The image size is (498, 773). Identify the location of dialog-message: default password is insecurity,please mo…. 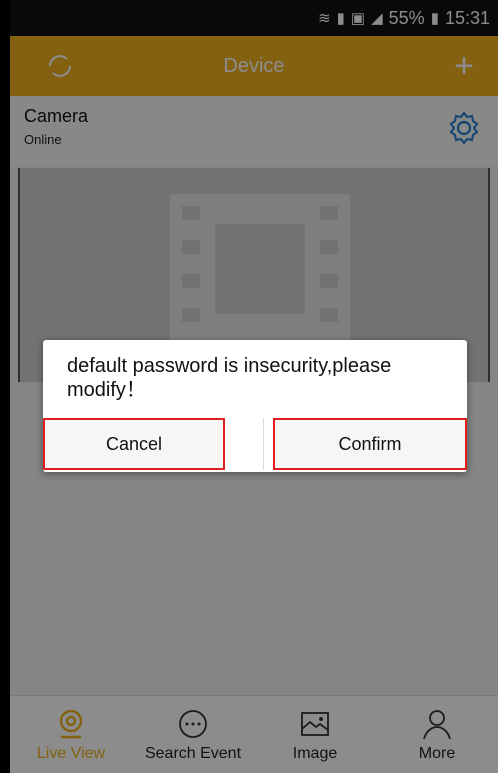
(229, 378).